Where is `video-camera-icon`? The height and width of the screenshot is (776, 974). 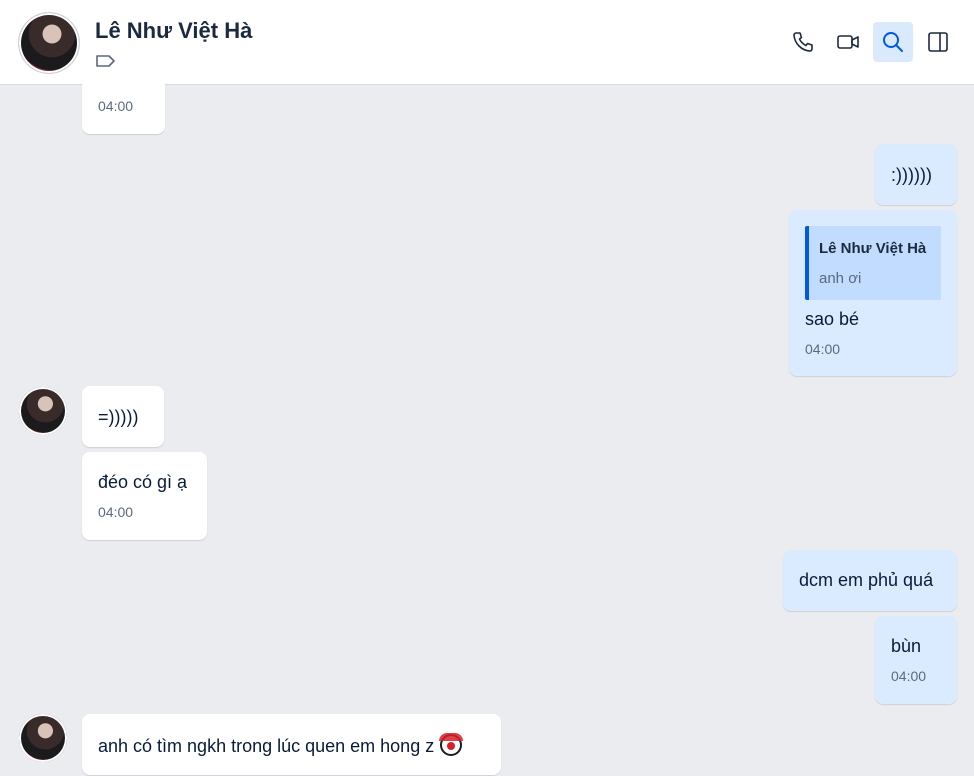 video-camera-icon is located at coordinates (848, 42).